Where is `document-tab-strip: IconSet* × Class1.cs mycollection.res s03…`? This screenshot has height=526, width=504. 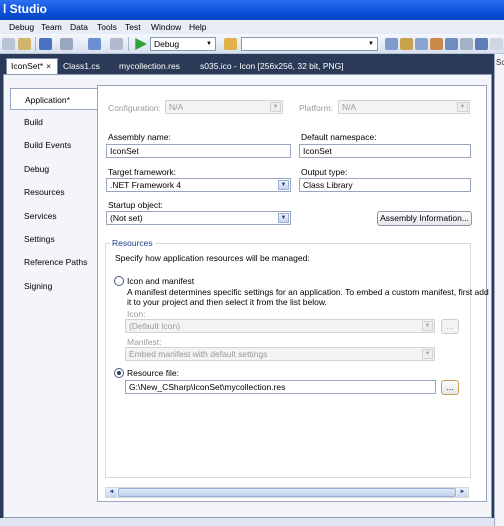
document-tab-strip: IconSet* × Class1.cs mycollection.res s03… is located at coordinates (247, 64).